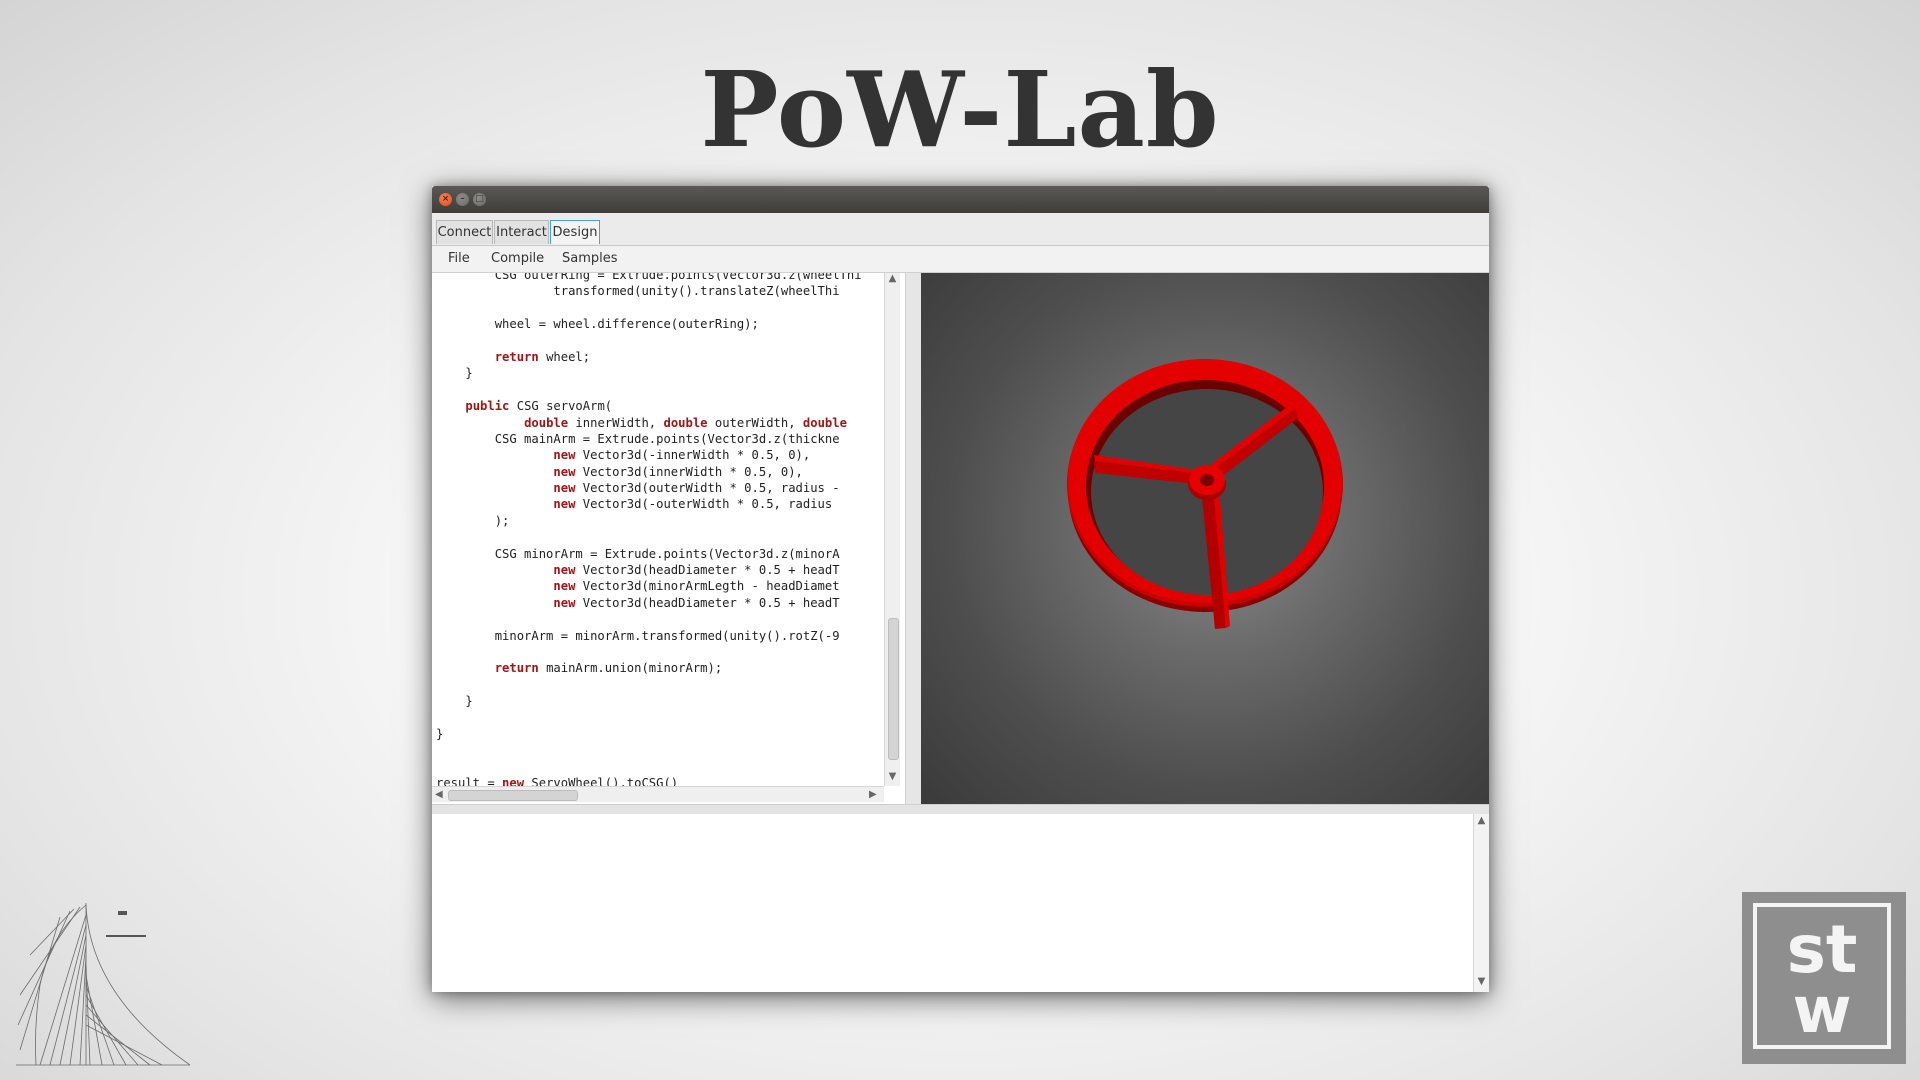 The width and height of the screenshot is (1920, 1080). I want to click on code-line: wheel = wheel.difference(outerRing);, so click(649, 324).